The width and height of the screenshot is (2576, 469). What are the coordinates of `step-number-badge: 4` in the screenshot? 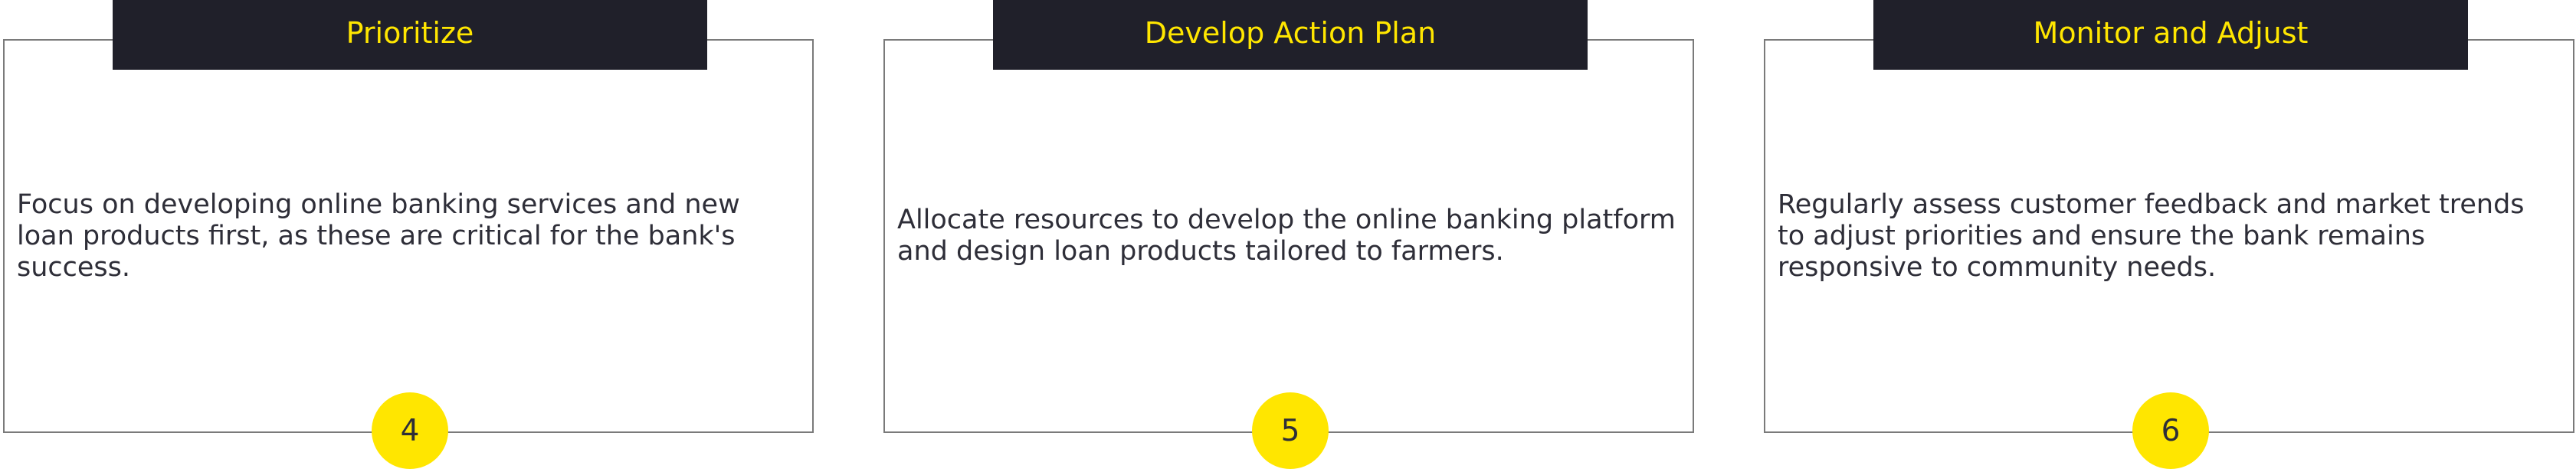 It's located at (410, 431).